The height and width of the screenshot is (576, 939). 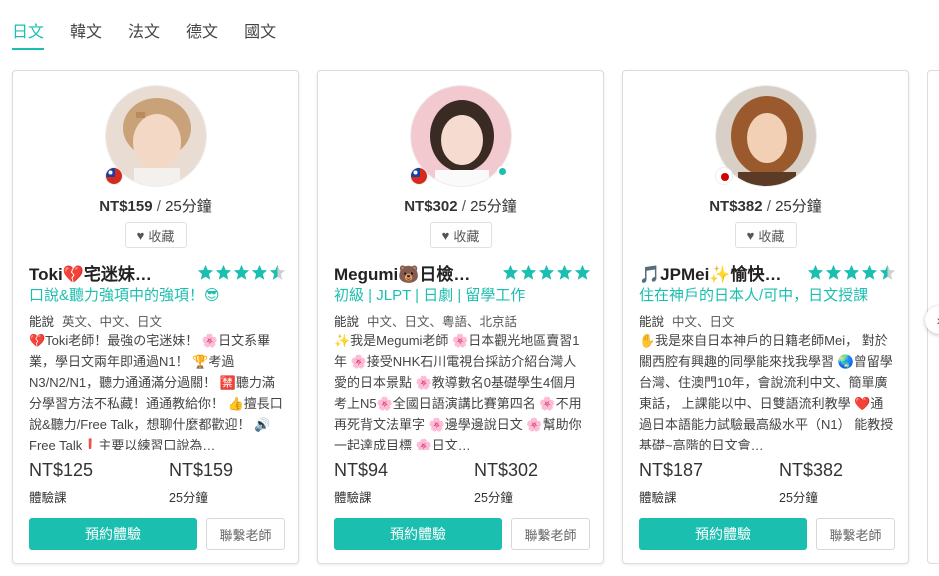 What do you see at coordinates (430, 295) in the screenshot?
I see `teacher-headline: 初級 | JLPT | 日劇 | 留學工作` at bounding box center [430, 295].